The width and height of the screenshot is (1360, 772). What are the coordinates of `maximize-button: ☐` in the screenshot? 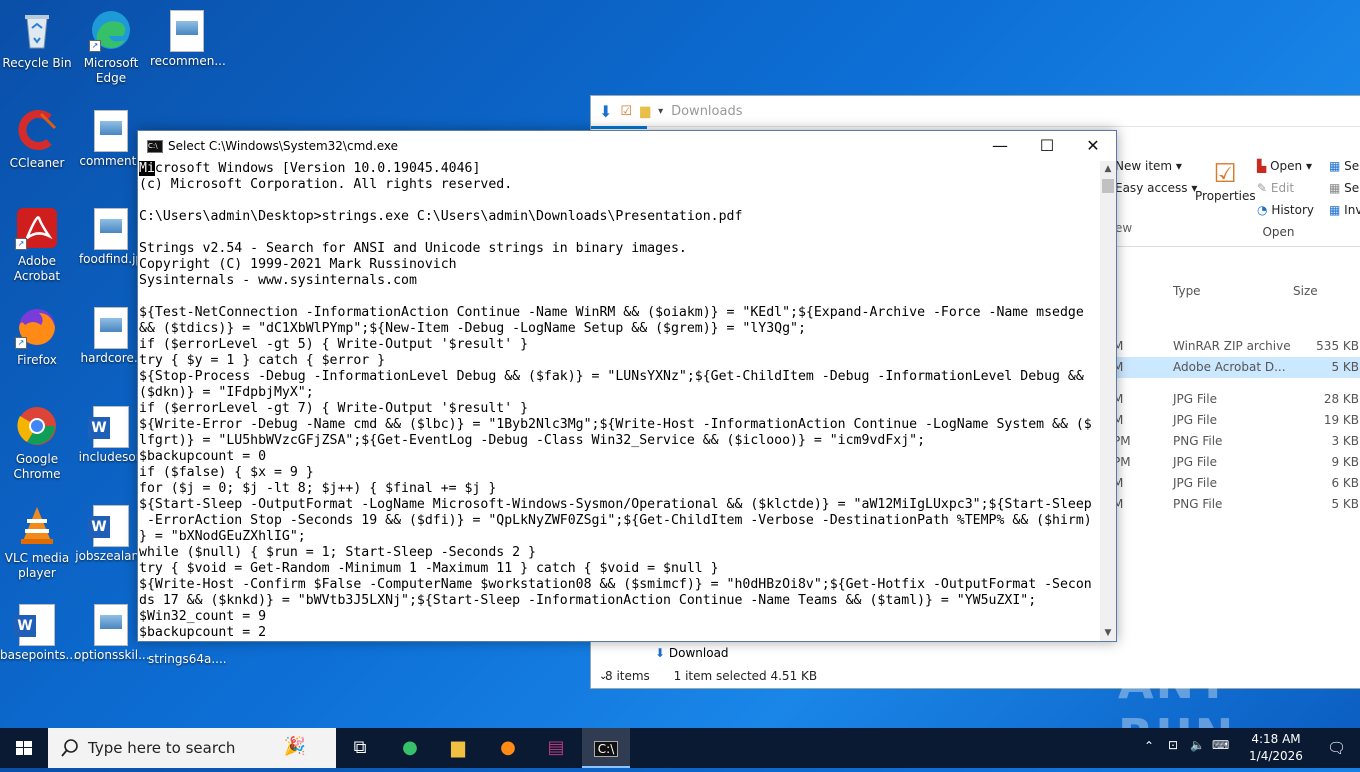 It's located at (1047, 146).